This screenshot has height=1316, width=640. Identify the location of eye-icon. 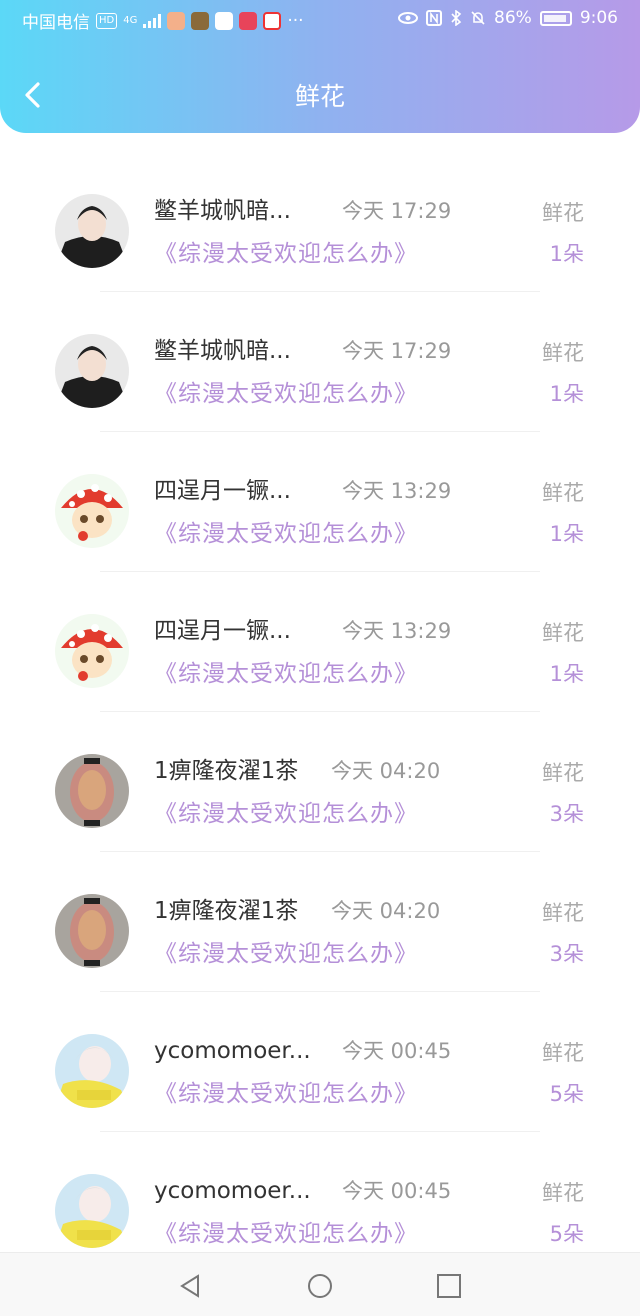
(408, 18).